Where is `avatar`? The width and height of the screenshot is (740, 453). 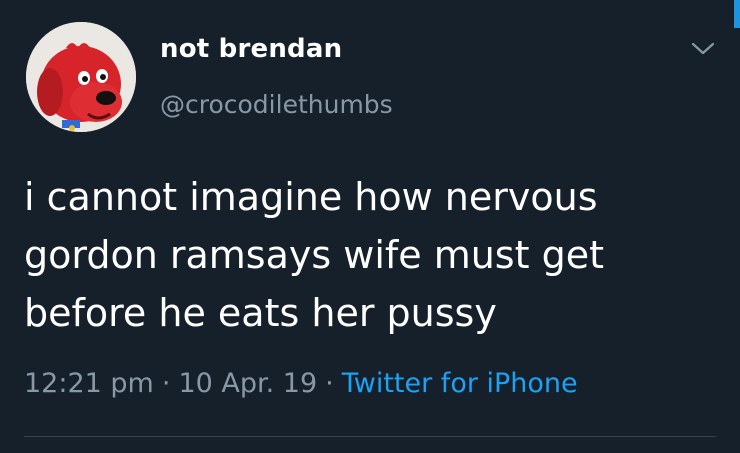 avatar is located at coordinates (81, 77).